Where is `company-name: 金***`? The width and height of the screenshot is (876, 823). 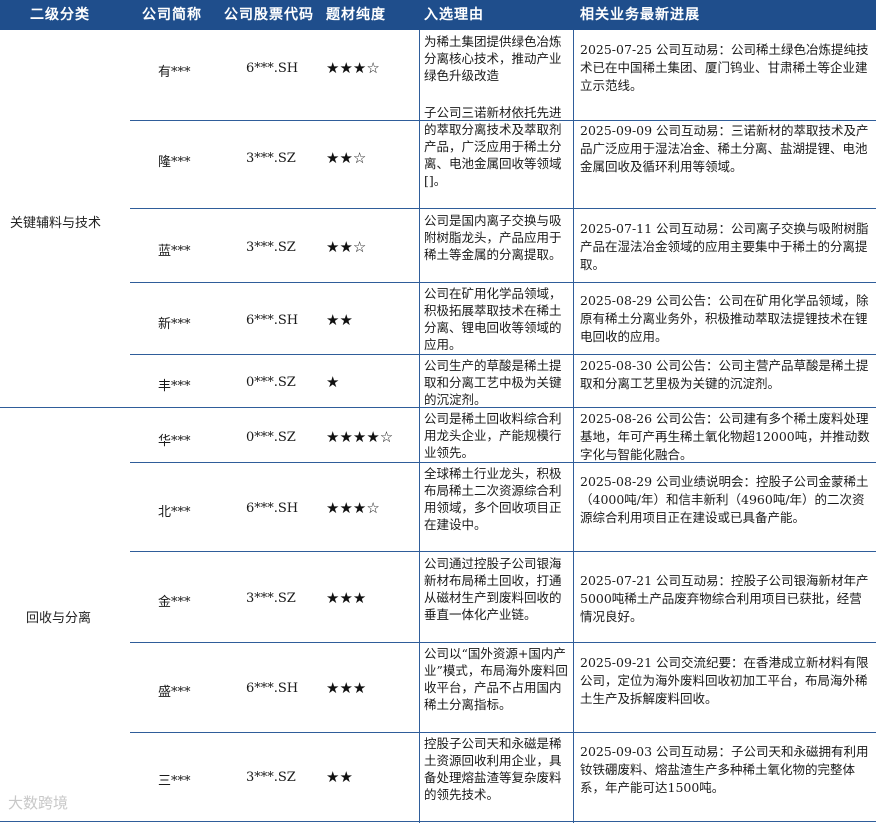
company-name: 金*** is located at coordinates (174, 602).